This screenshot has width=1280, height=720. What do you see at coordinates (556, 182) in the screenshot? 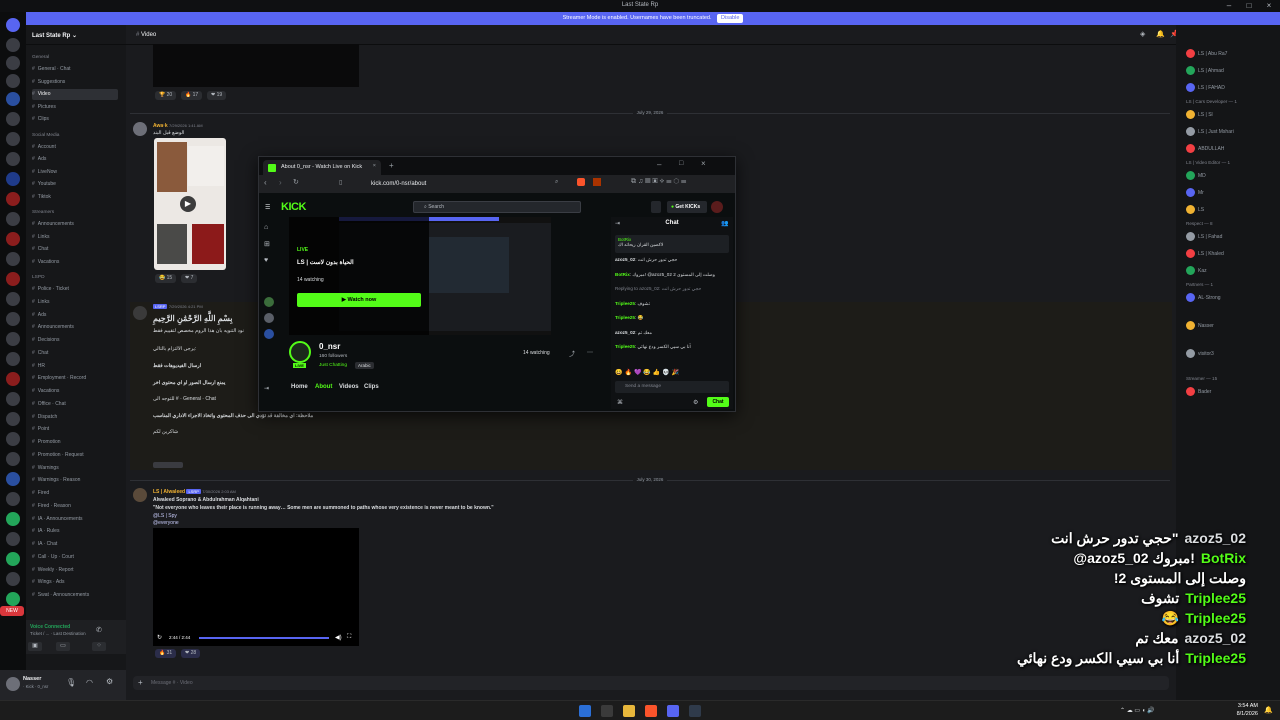
I see `search-icon: ⌕` at bounding box center [556, 182].